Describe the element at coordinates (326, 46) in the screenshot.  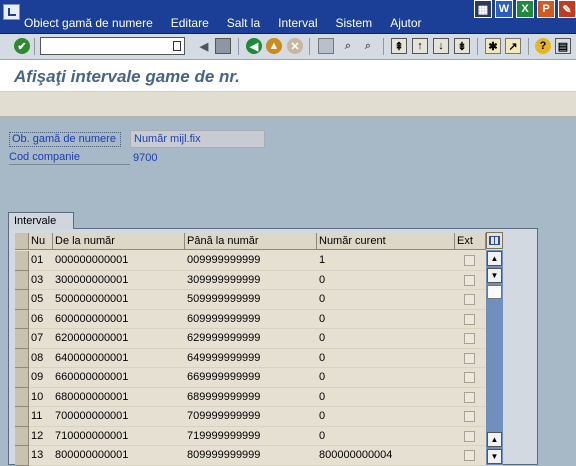
I see `print-icon` at that location.